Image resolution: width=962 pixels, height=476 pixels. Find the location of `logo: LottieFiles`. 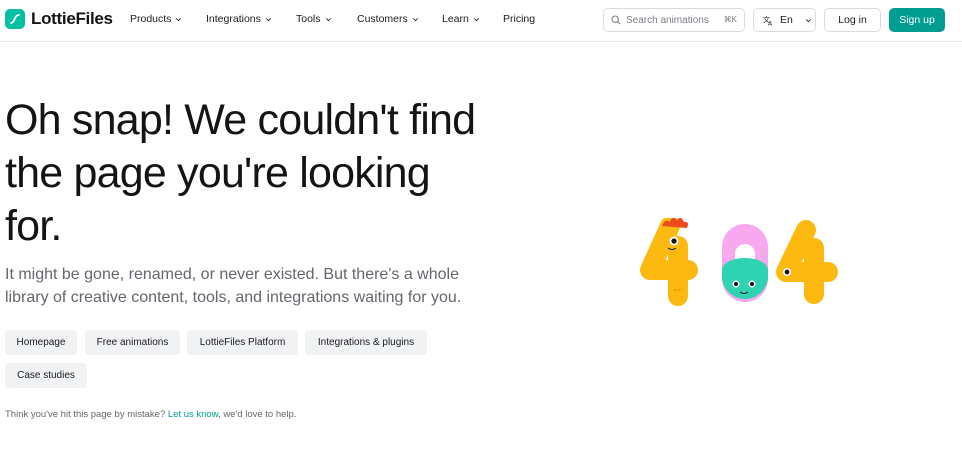

logo: LottieFiles is located at coordinates (59, 19).